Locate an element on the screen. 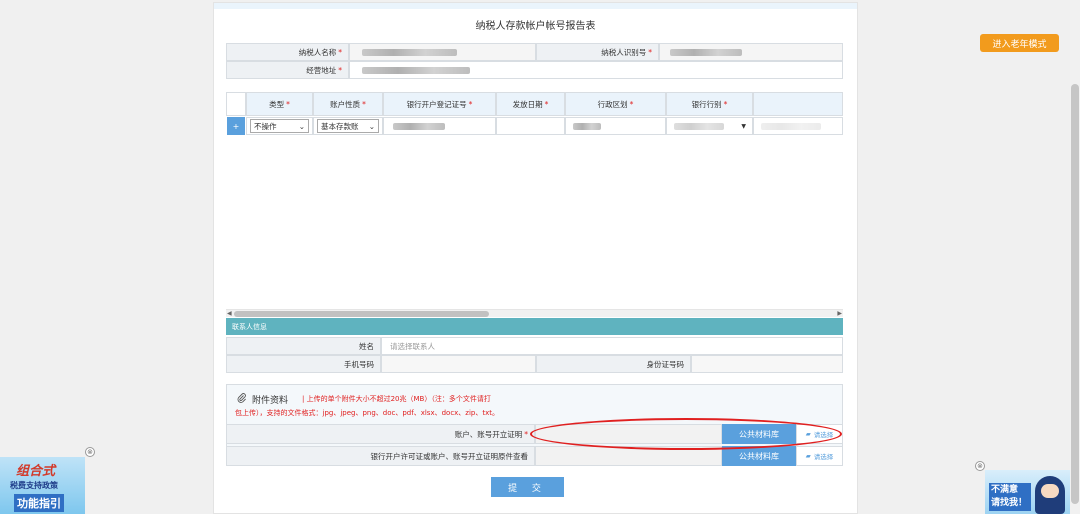 The image size is (1080, 514). address-label-text: 经营地址 is located at coordinates (321, 70).